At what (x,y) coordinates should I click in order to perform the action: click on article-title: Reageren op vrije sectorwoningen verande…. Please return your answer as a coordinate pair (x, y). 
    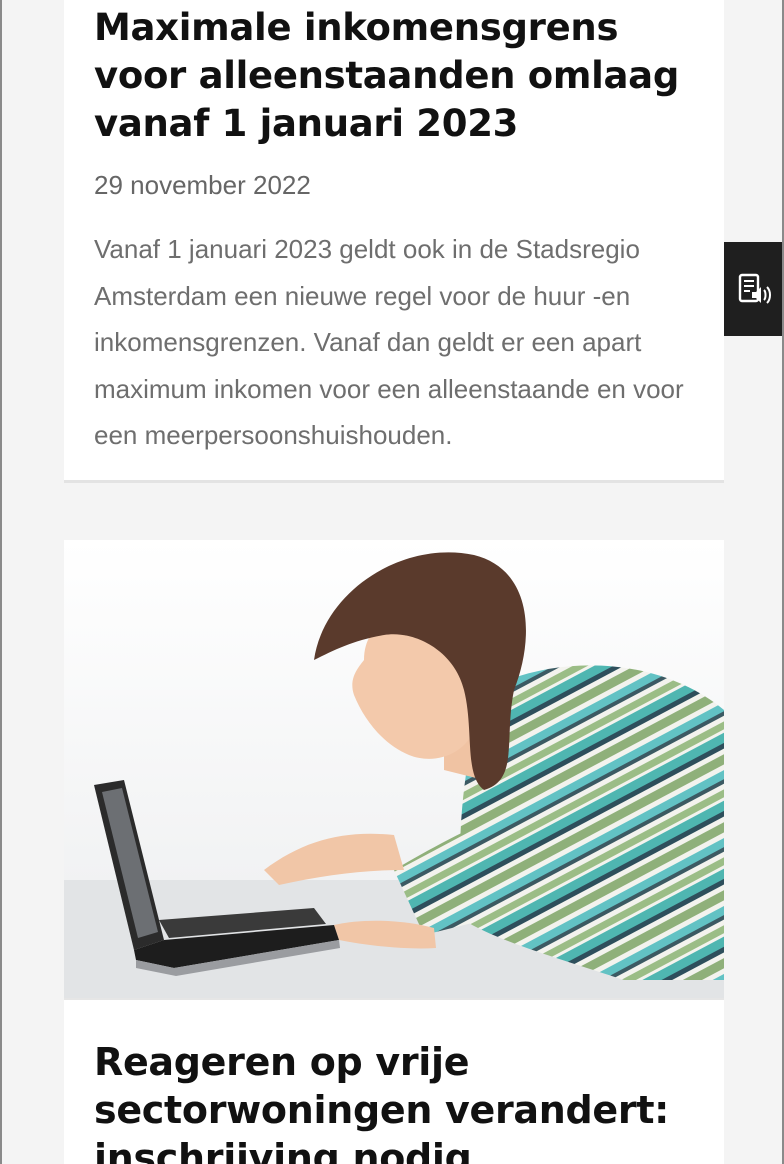
    Looking at the image, I should click on (394, 1101).